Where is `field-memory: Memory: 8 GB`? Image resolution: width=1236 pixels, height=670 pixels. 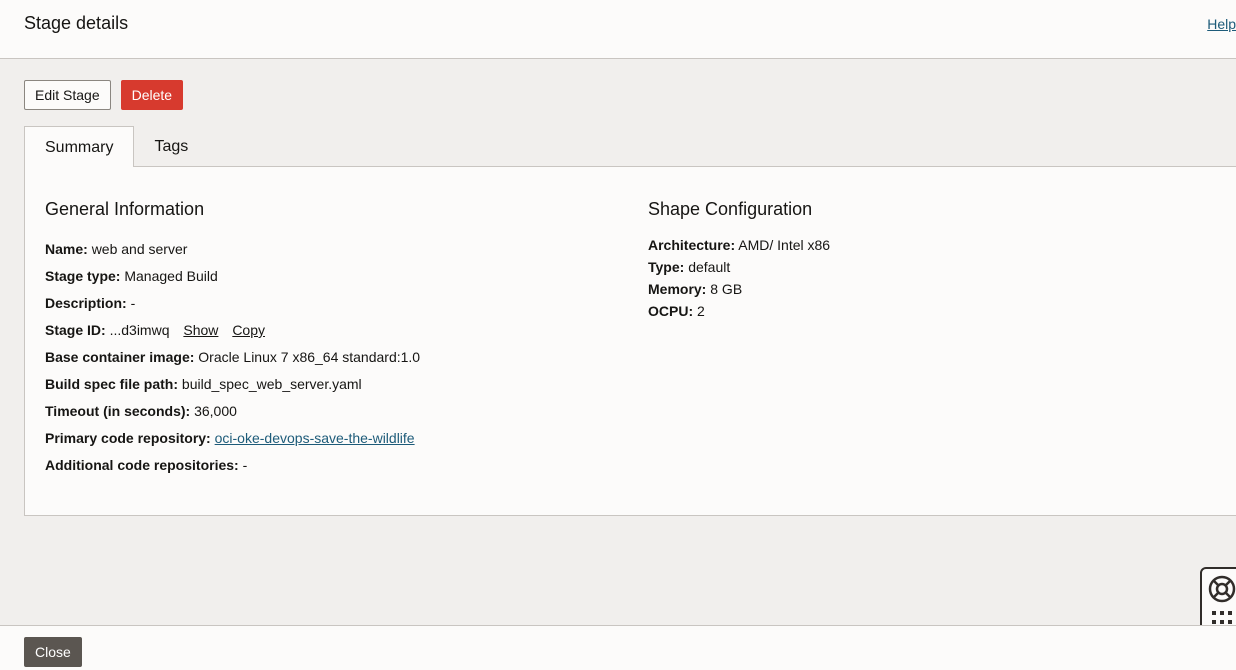
field-memory: Memory: 8 GB is located at coordinates (739, 289).